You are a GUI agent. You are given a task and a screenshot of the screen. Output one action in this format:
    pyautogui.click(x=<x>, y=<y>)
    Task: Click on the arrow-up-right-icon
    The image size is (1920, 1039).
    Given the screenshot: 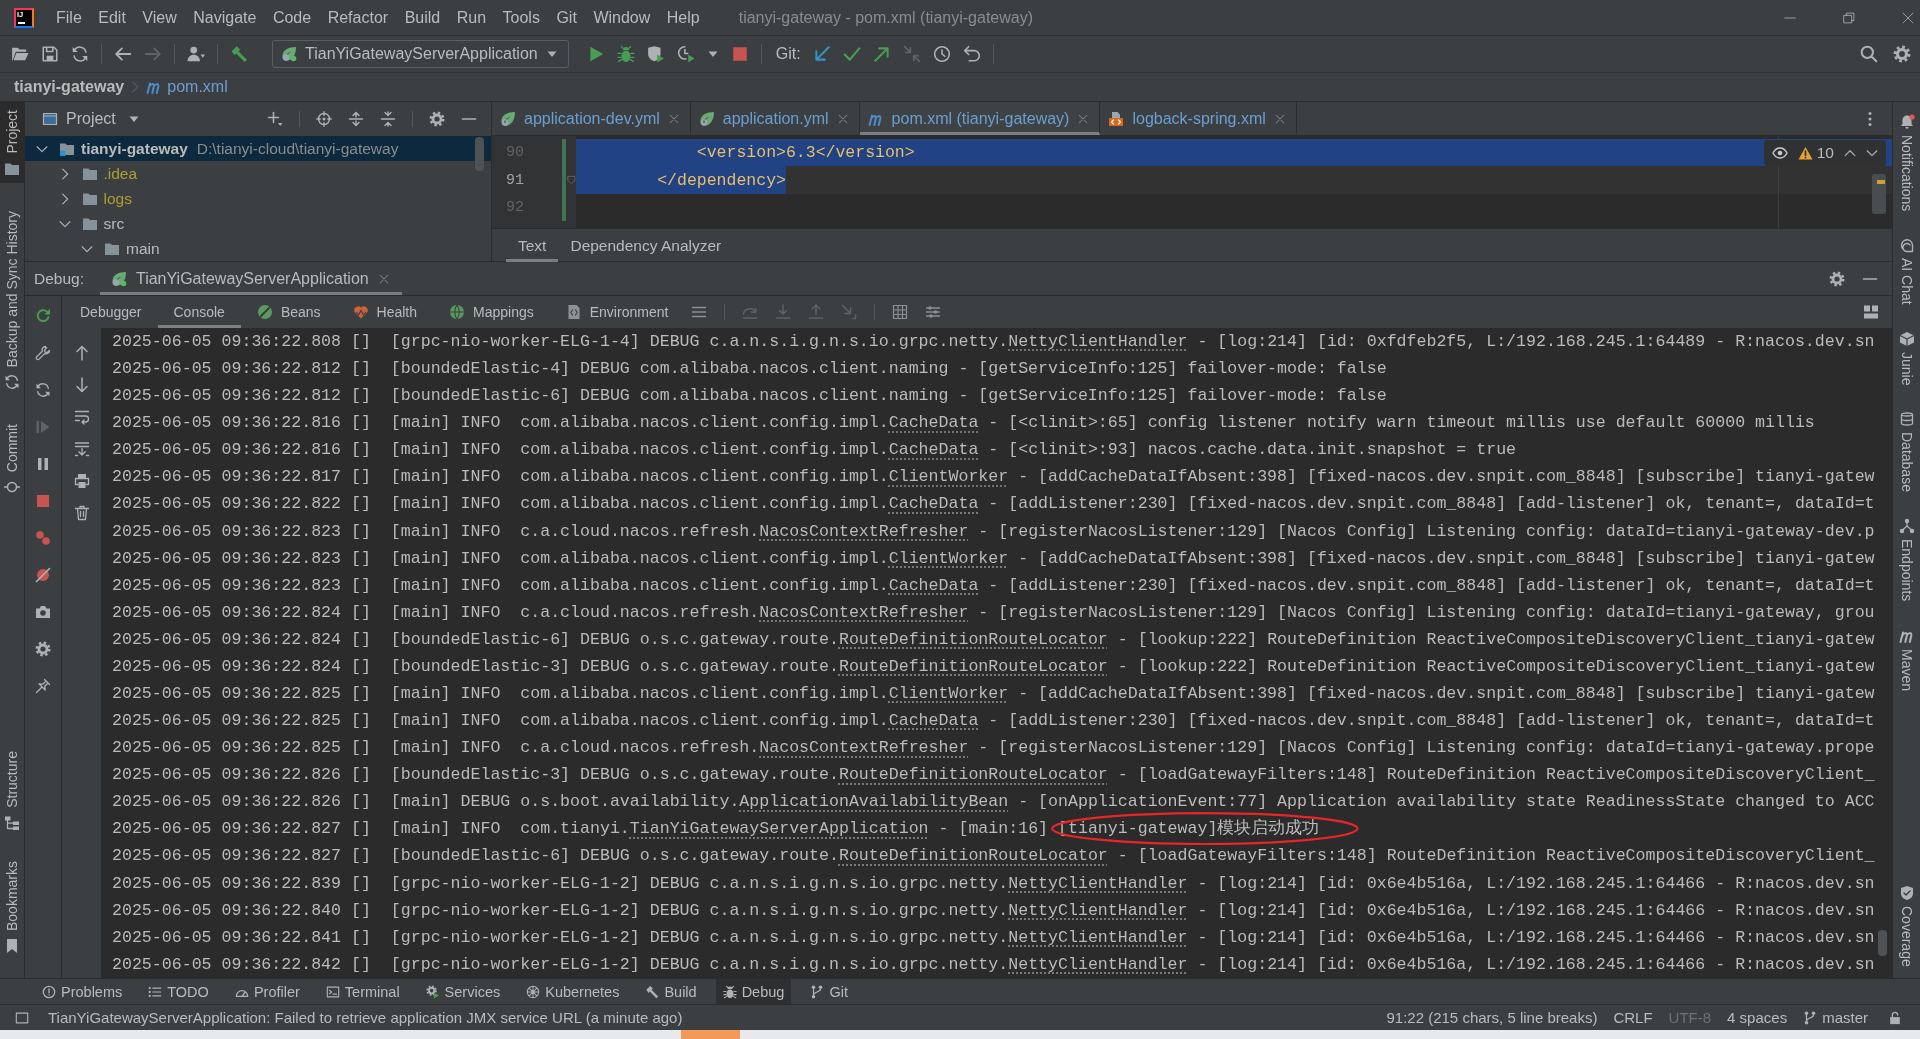 What is the action you would take?
    pyautogui.click(x=881, y=54)
    